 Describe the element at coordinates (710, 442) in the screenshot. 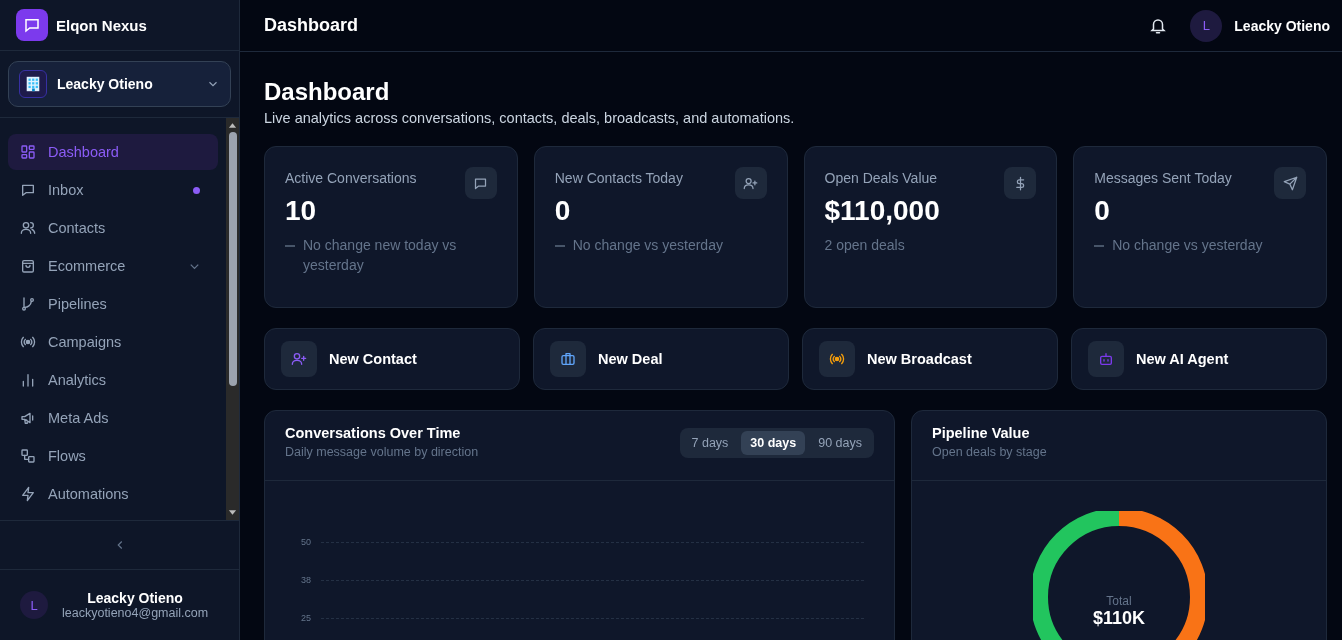

I see `range-tab: 7 days` at that location.